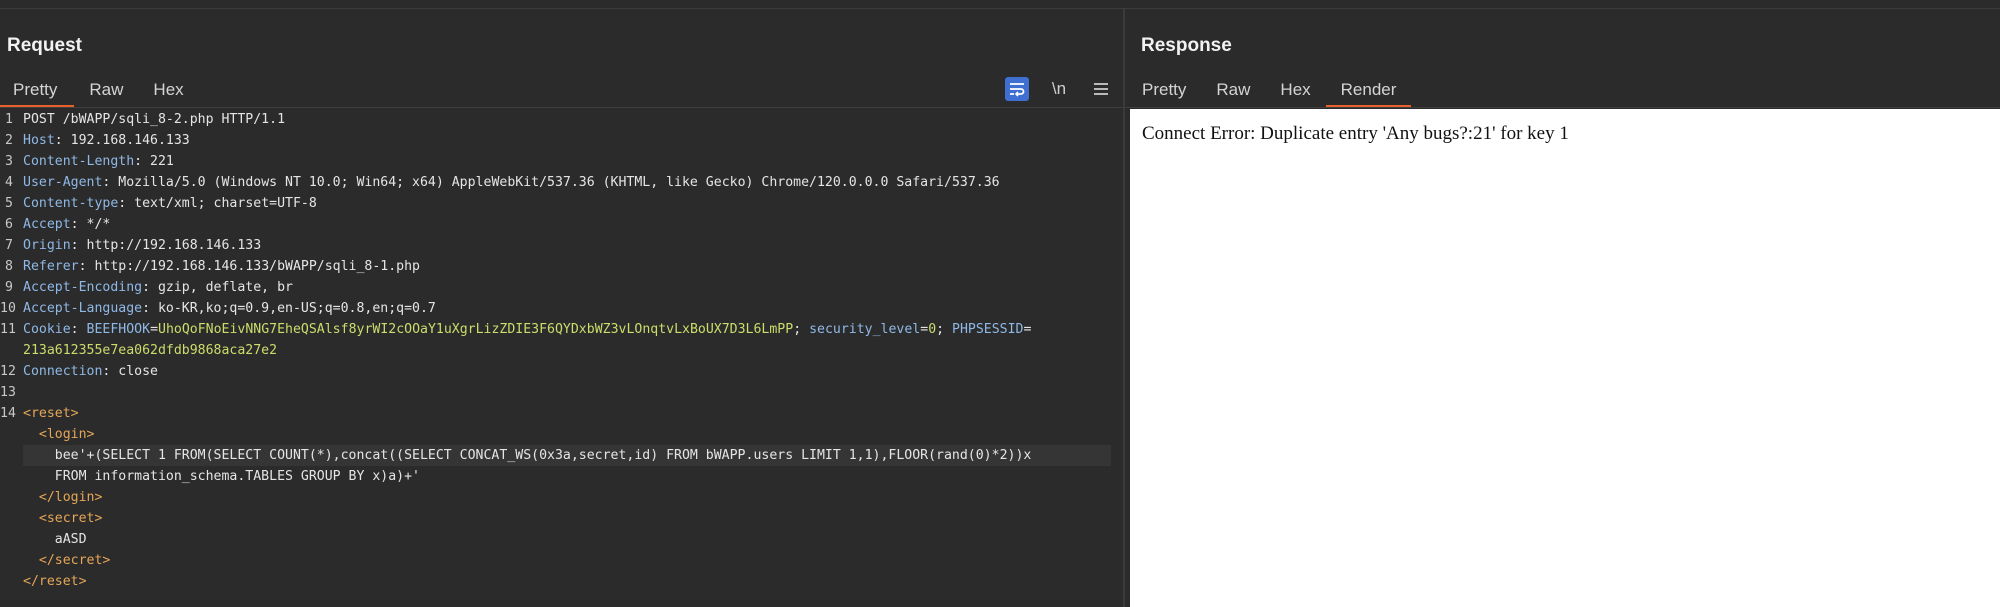  What do you see at coordinates (9, 119) in the screenshot?
I see `line-number: 1` at bounding box center [9, 119].